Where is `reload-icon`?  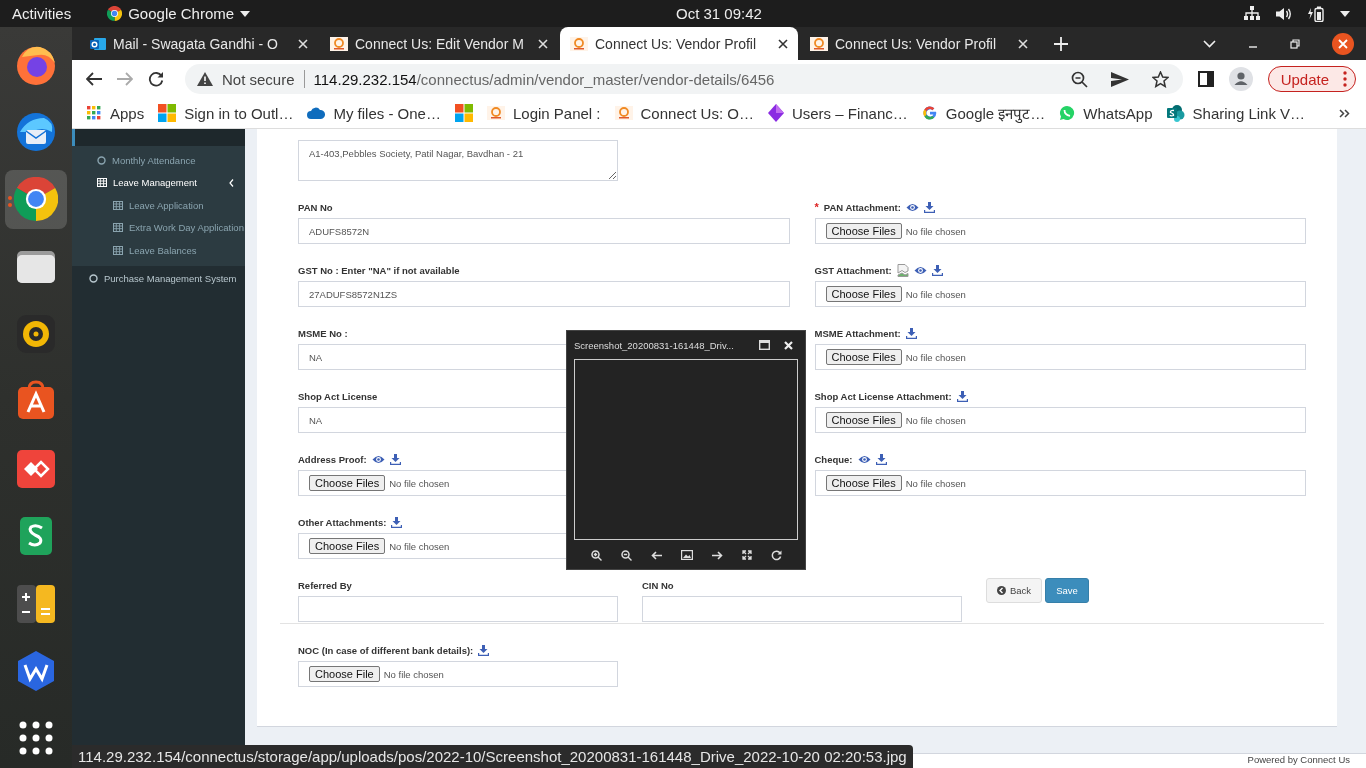 reload-icon is located at coordinates (156, 79).